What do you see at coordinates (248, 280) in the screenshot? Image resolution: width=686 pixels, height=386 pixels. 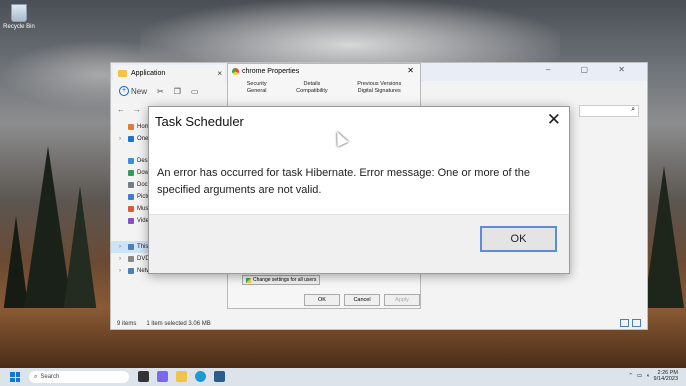 I see `shield-icon` at bounding box center [248, 280].